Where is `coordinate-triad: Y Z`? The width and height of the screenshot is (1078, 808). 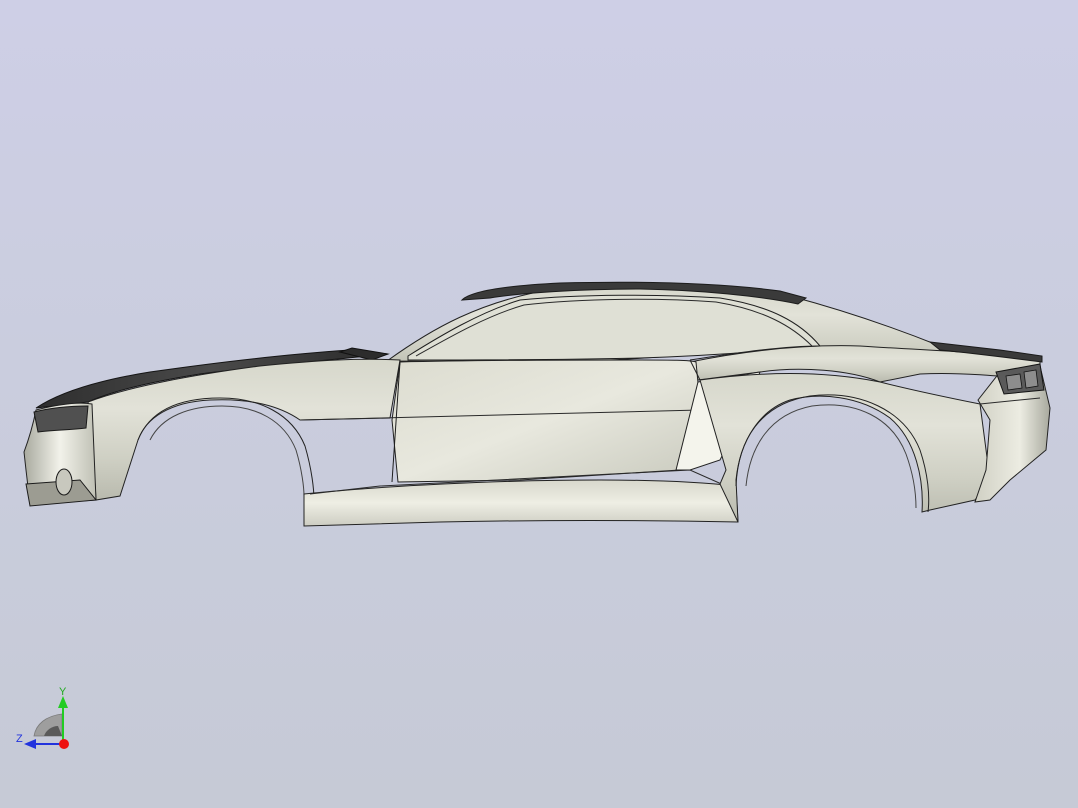 coordinate-triad: Y Z is located at coordinates (45, 719).